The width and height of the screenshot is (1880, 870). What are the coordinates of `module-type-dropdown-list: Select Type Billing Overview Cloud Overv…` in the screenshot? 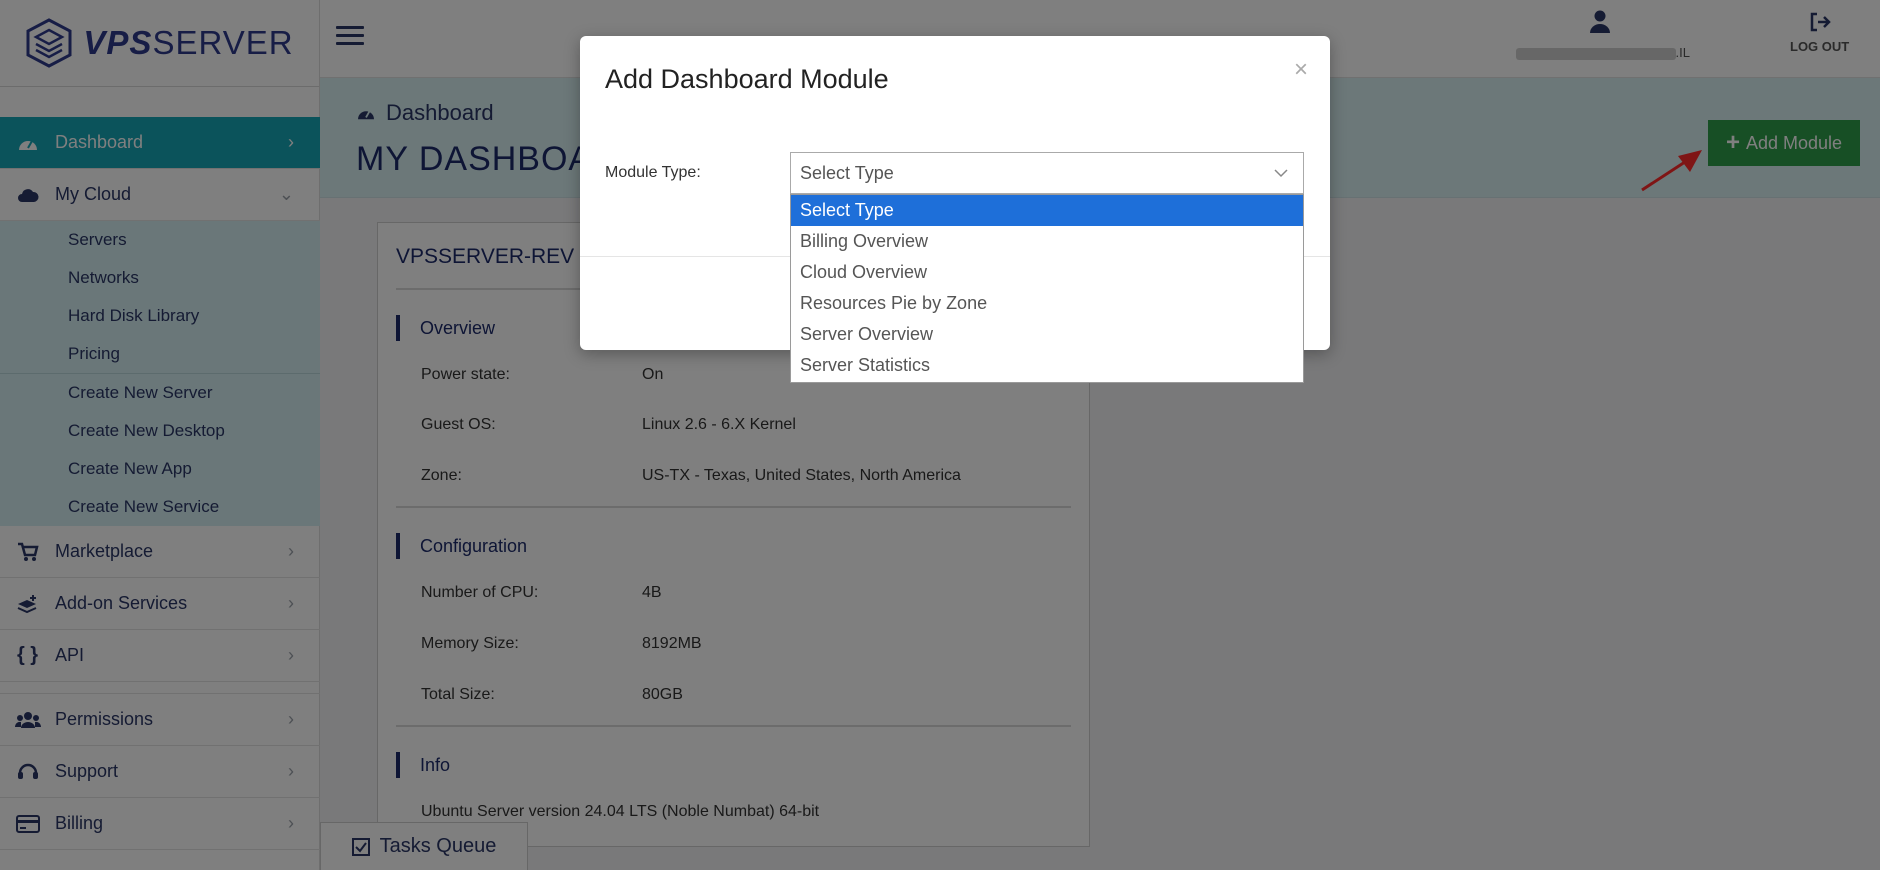 It's located at (1047, 288).